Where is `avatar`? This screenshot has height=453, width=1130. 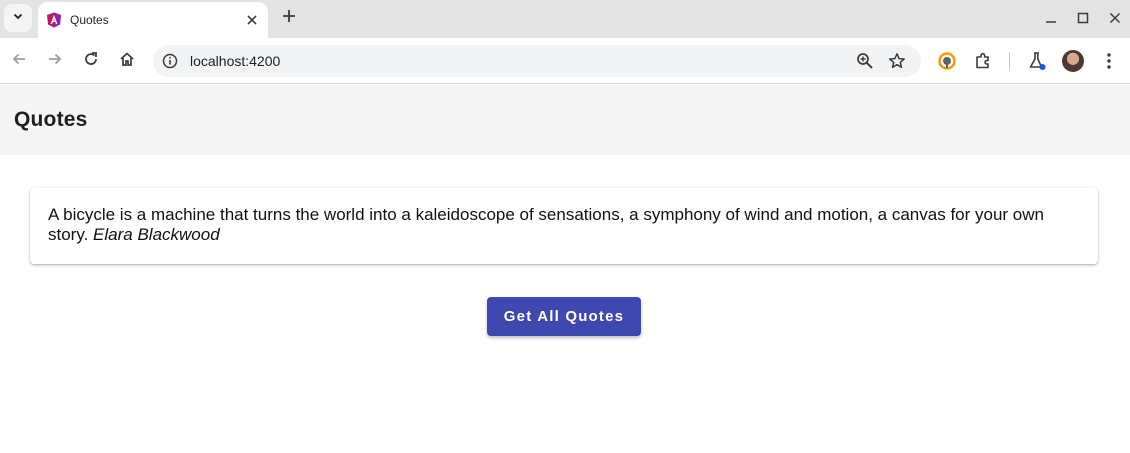
avatar is located at coordinates (1073, 61).